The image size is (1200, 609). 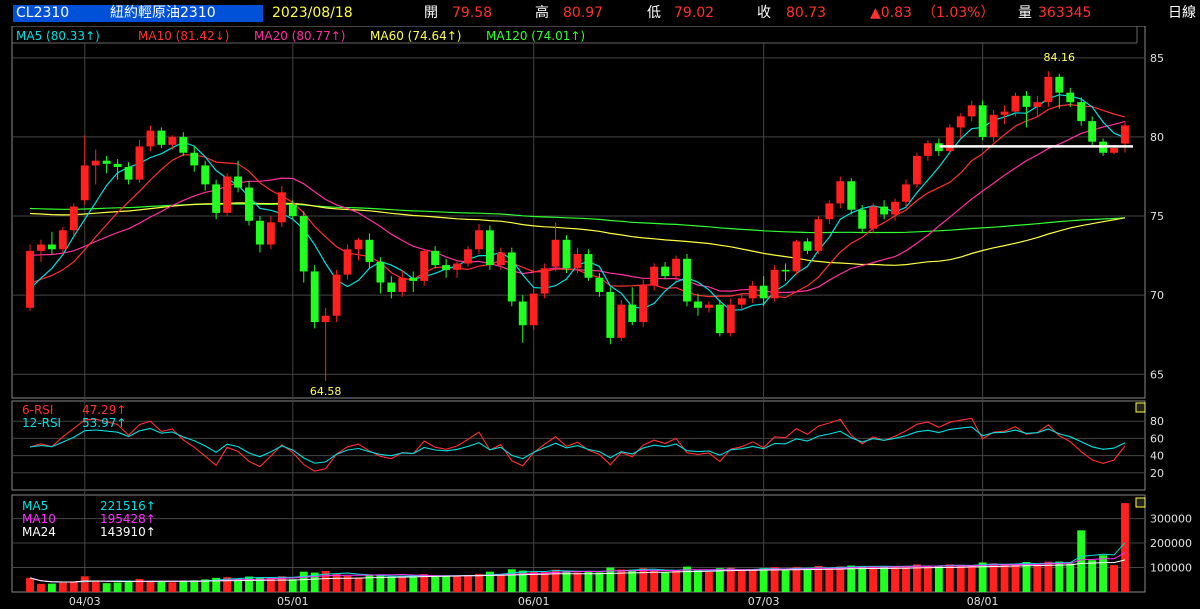 I want to click on ma120-legend: MA120 (74.01↑), so click(x=536, y=36).